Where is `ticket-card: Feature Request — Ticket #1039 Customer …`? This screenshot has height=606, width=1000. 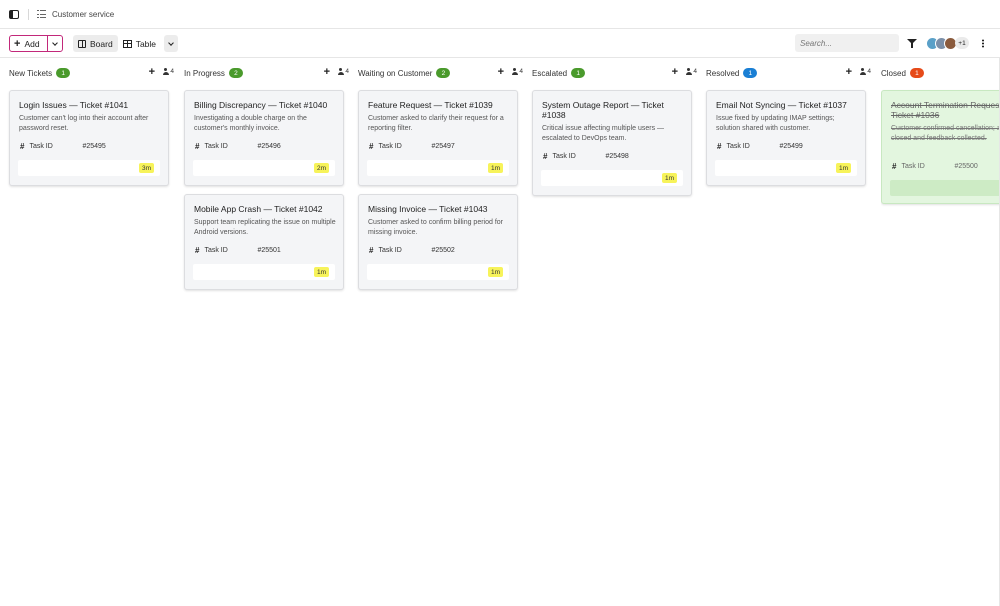
ticket-card: Feature Request — Ticket #1039 Customer … is located at coordinates (438, 138).